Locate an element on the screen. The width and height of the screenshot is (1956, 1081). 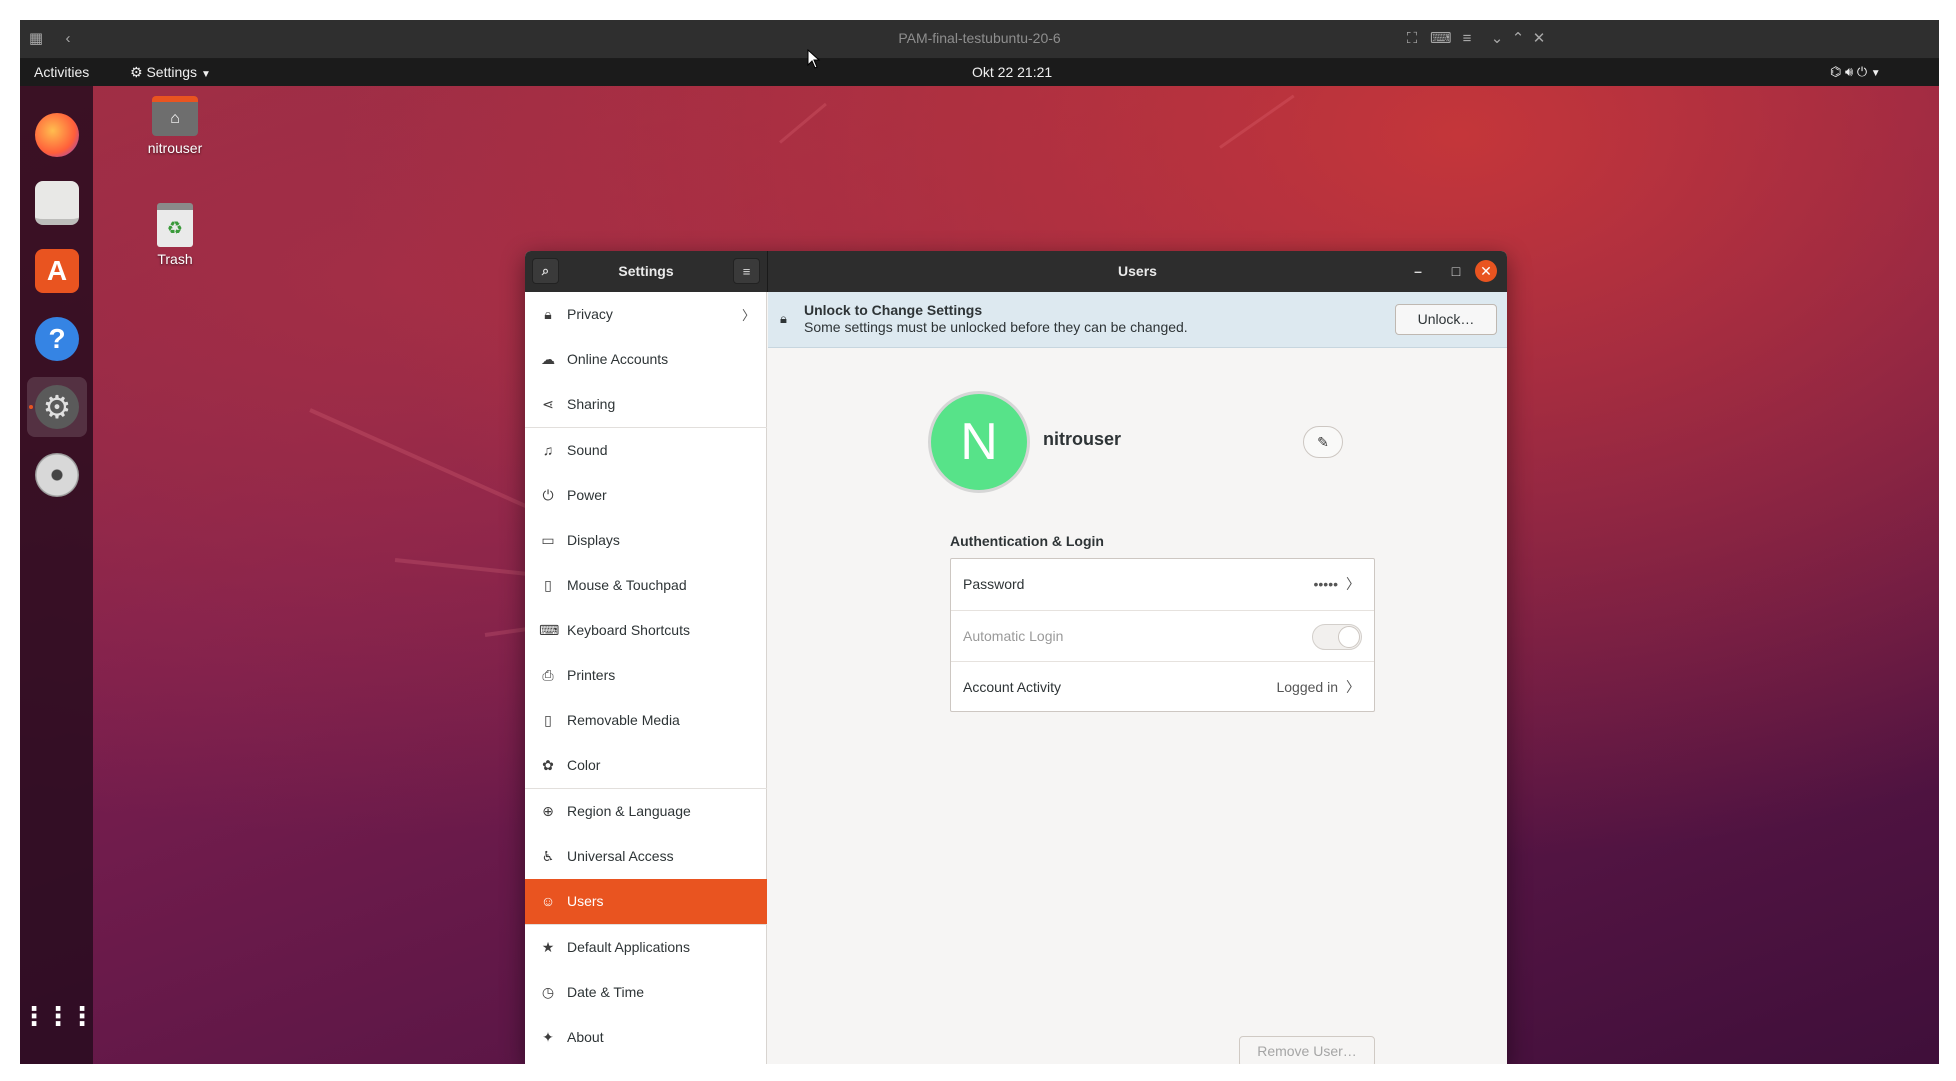
chevron-right-icon: 〉 is located at coordinates (1353, 584).